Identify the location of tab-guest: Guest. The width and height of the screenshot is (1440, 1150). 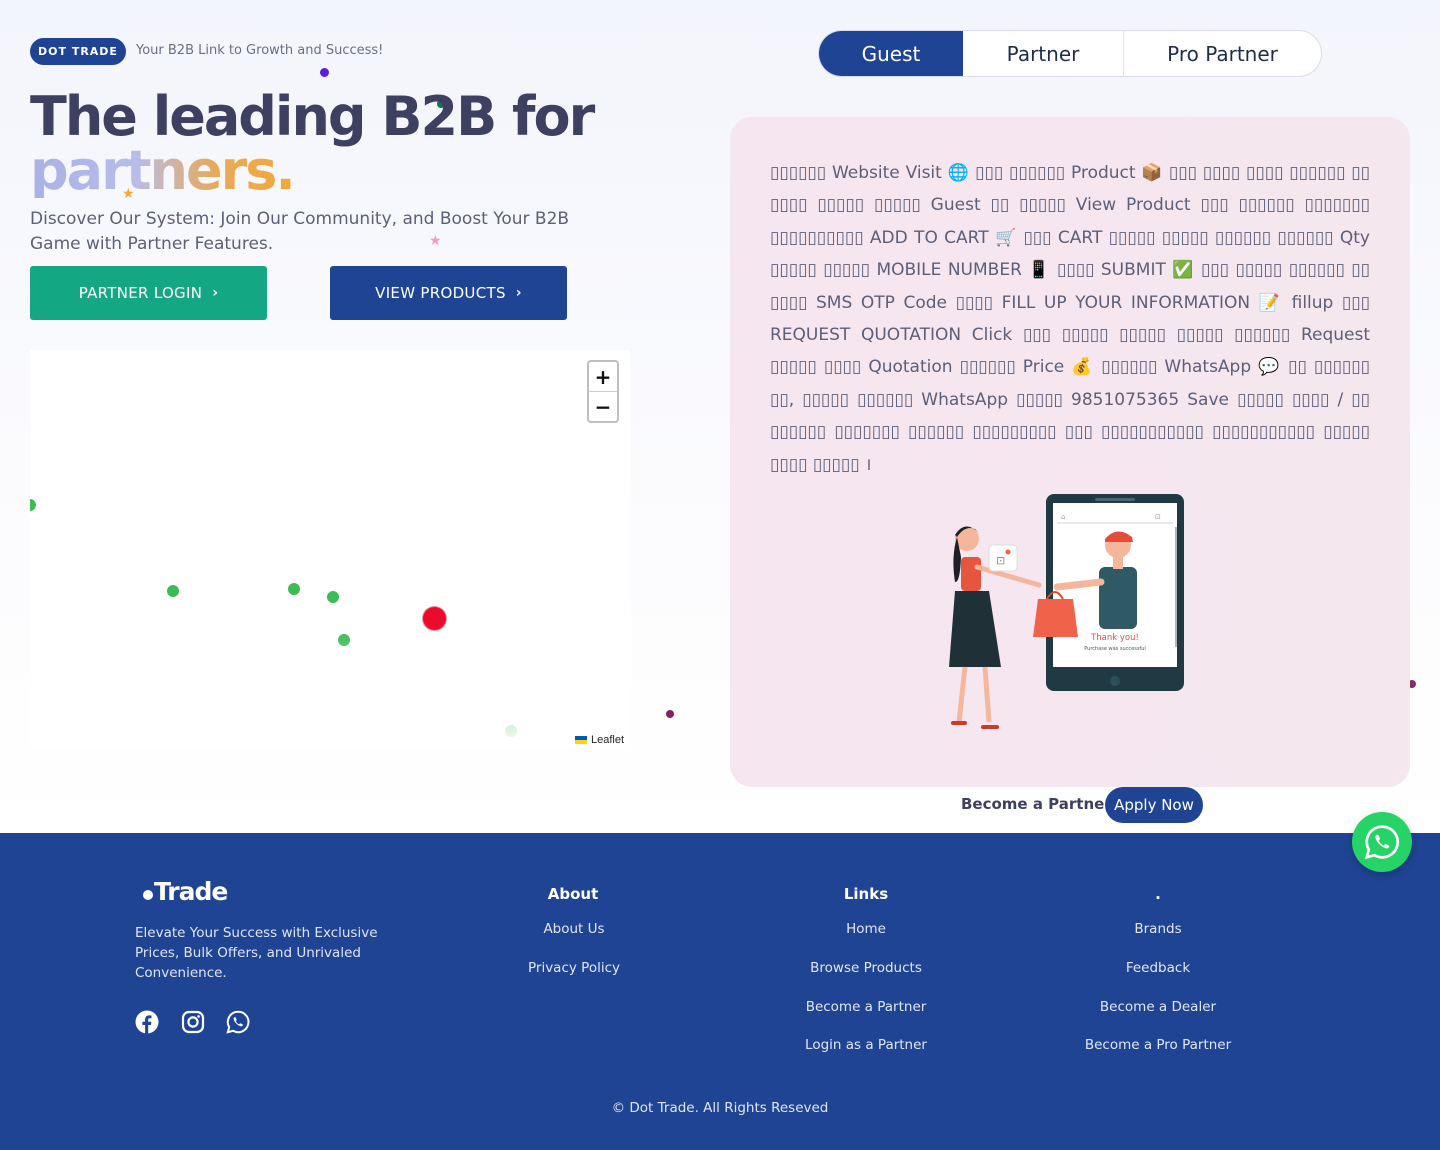
(891, 53).